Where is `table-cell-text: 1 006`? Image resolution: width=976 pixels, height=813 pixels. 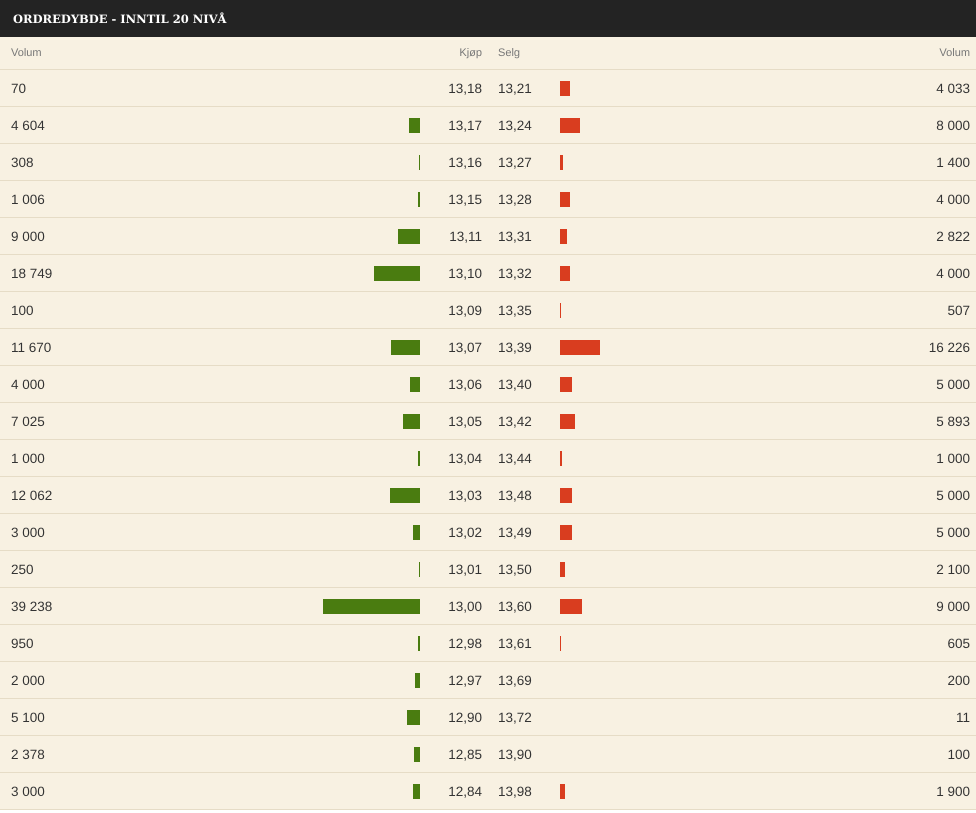
table-cell-text: 1 006 is located at coordinates (28, 199).